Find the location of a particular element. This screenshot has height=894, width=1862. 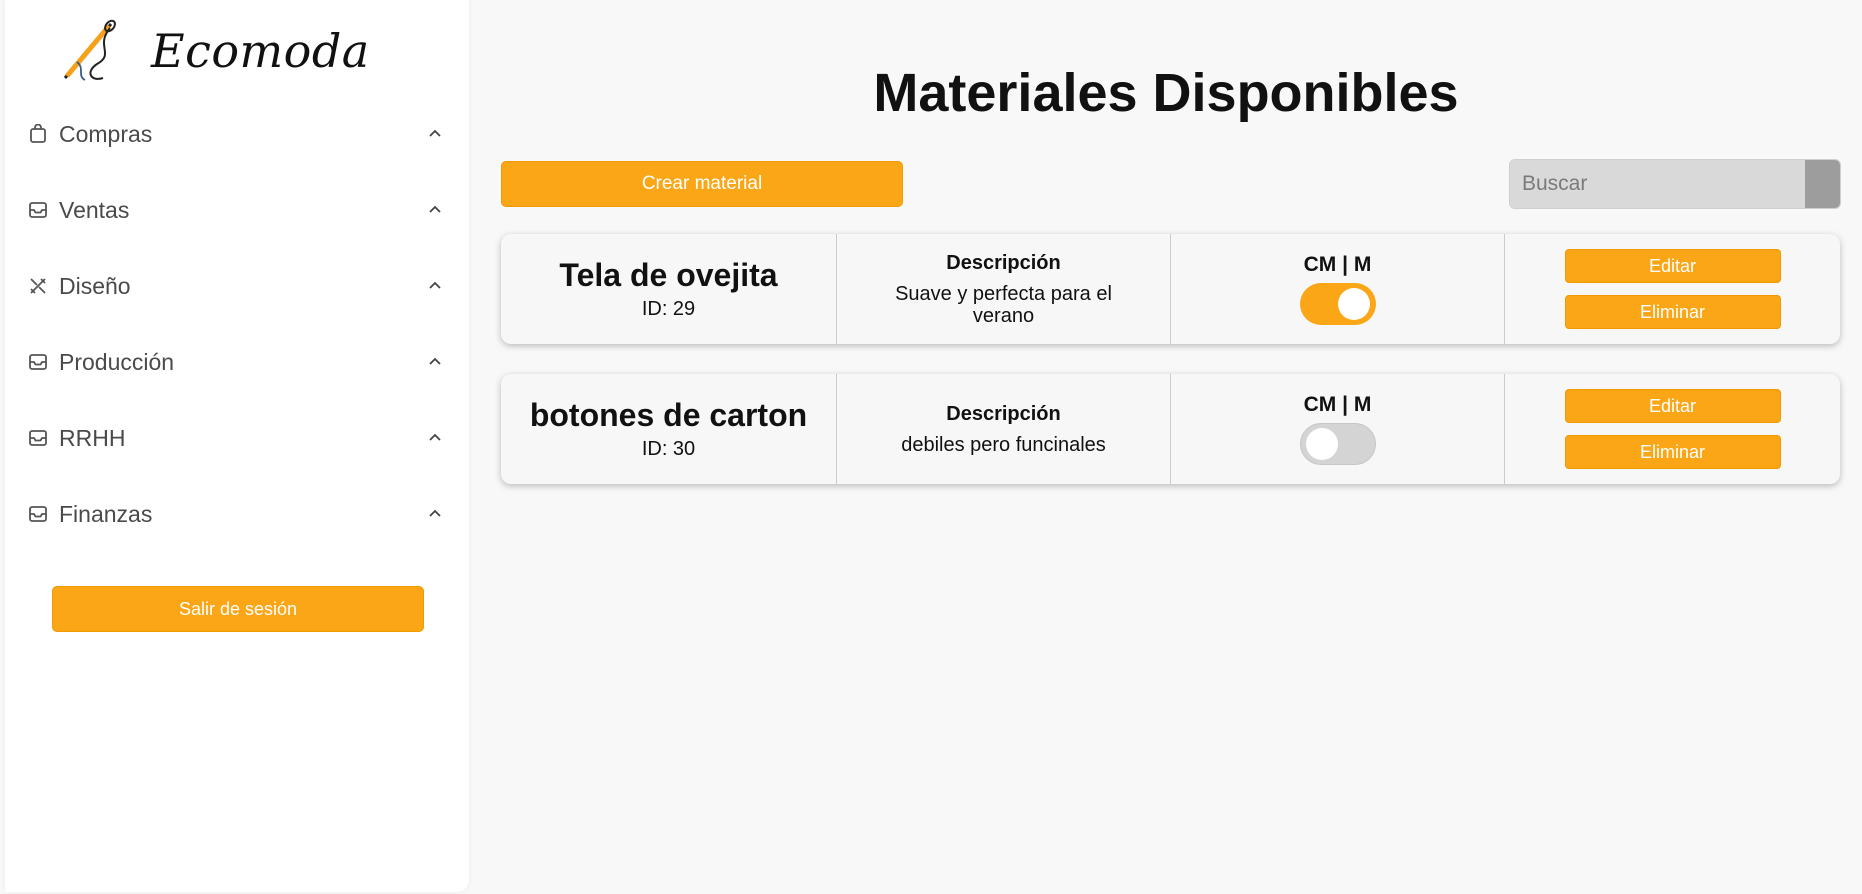

material-name-cell: botones de carton ID: 30 is located at coordinates (668, 429).